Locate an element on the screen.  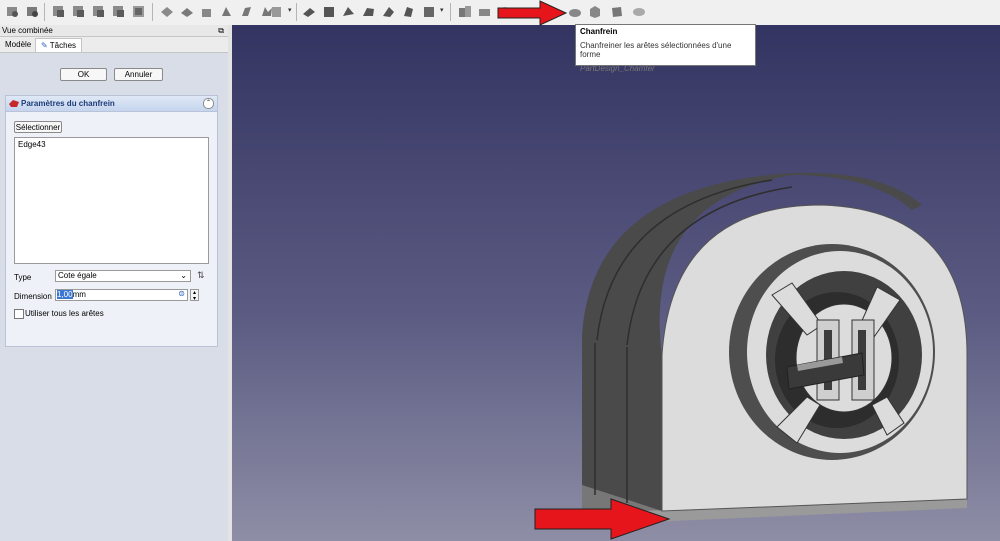
datum-plane-icon is located at coordinates (328, 11).